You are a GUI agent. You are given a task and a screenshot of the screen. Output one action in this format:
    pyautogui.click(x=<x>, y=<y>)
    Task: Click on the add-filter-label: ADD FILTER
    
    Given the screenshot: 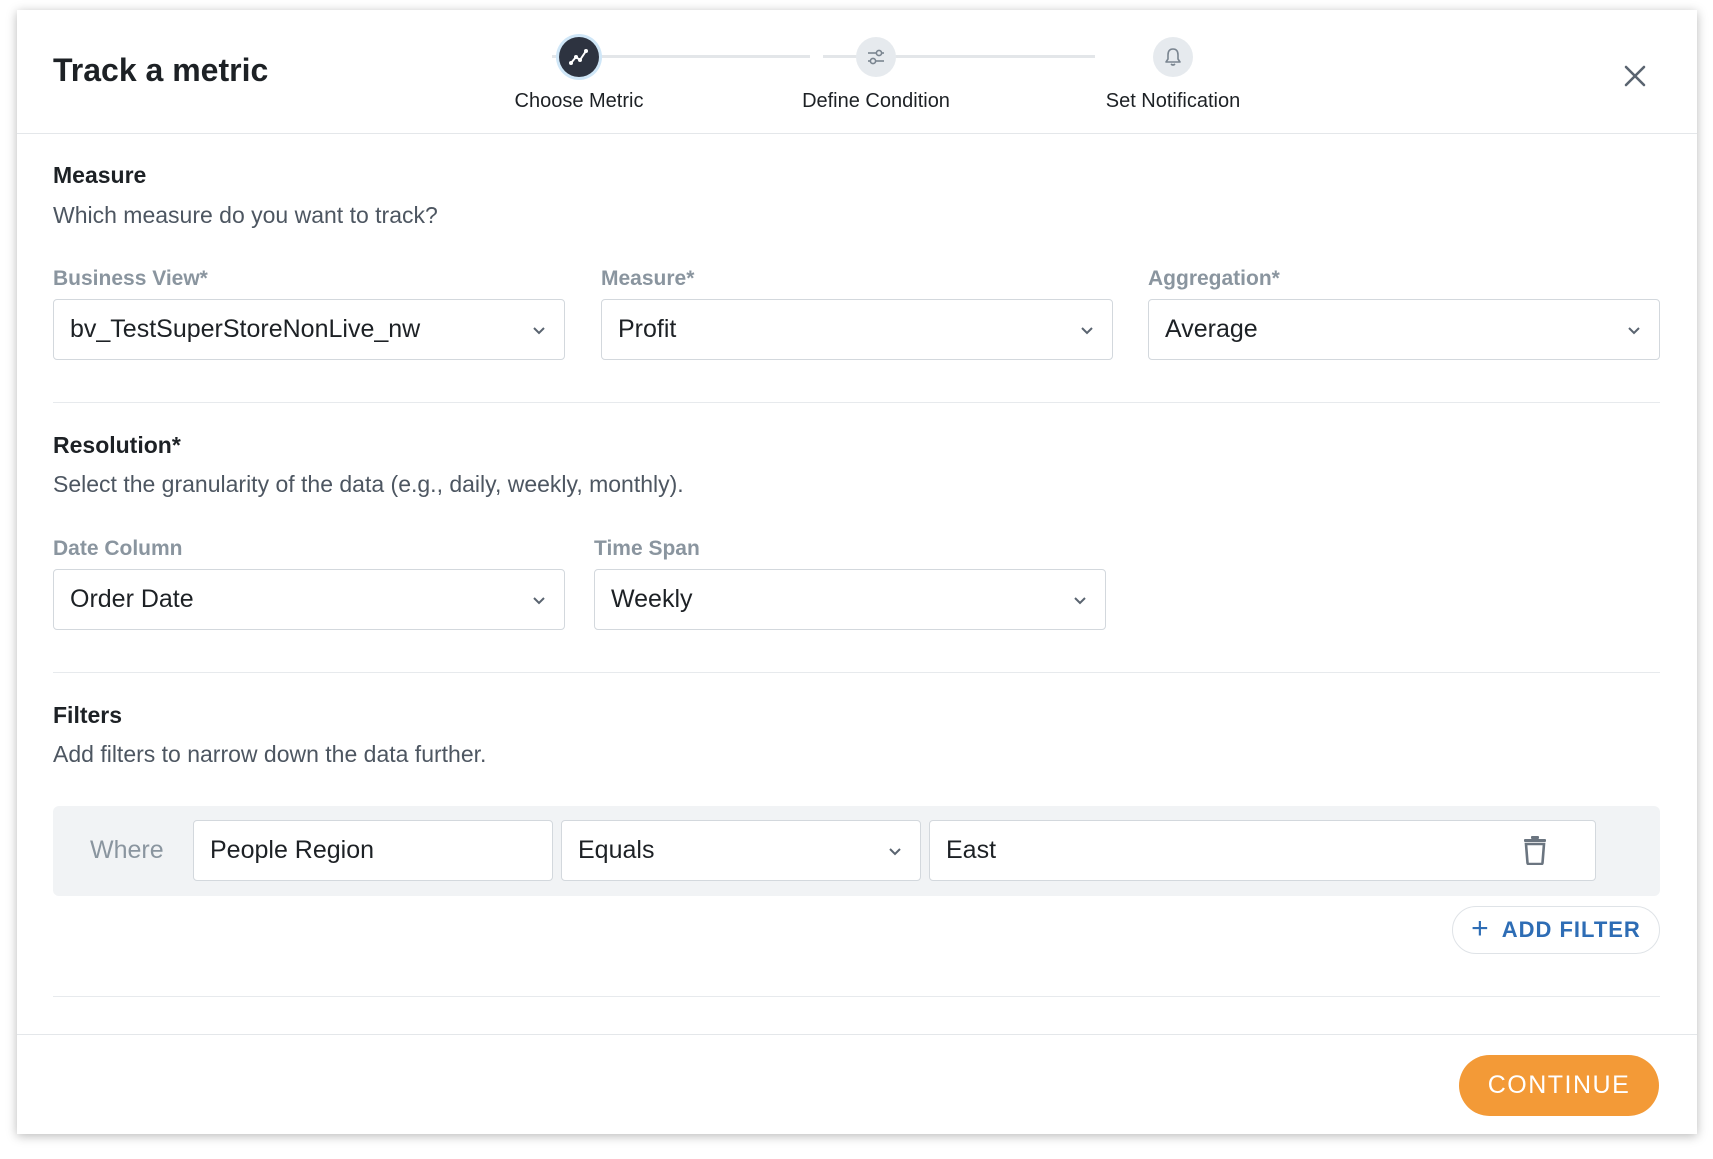 What is the action you would take?
    pyautogui.click(x=1571, y=929)
    